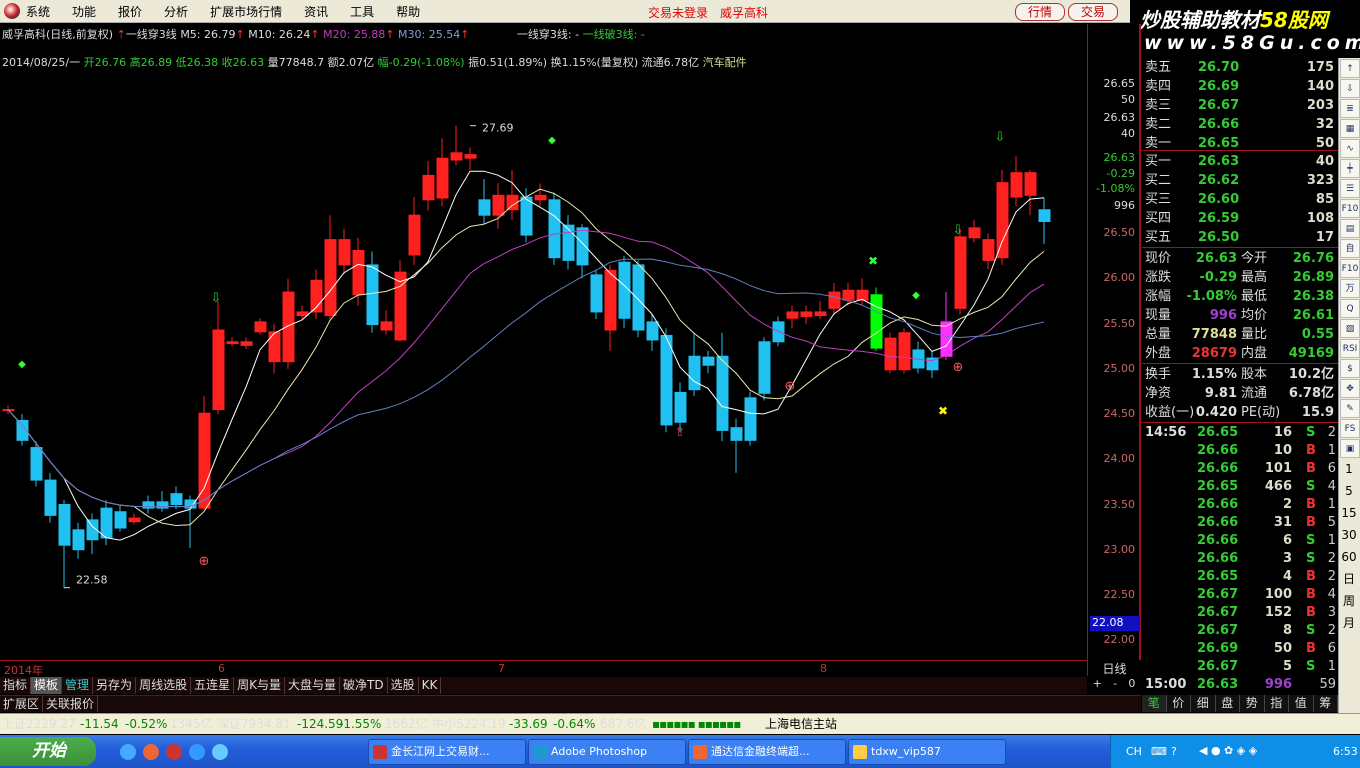 This screenshot has height=768, width=1360. I want to click on candle, so click(442, 172).